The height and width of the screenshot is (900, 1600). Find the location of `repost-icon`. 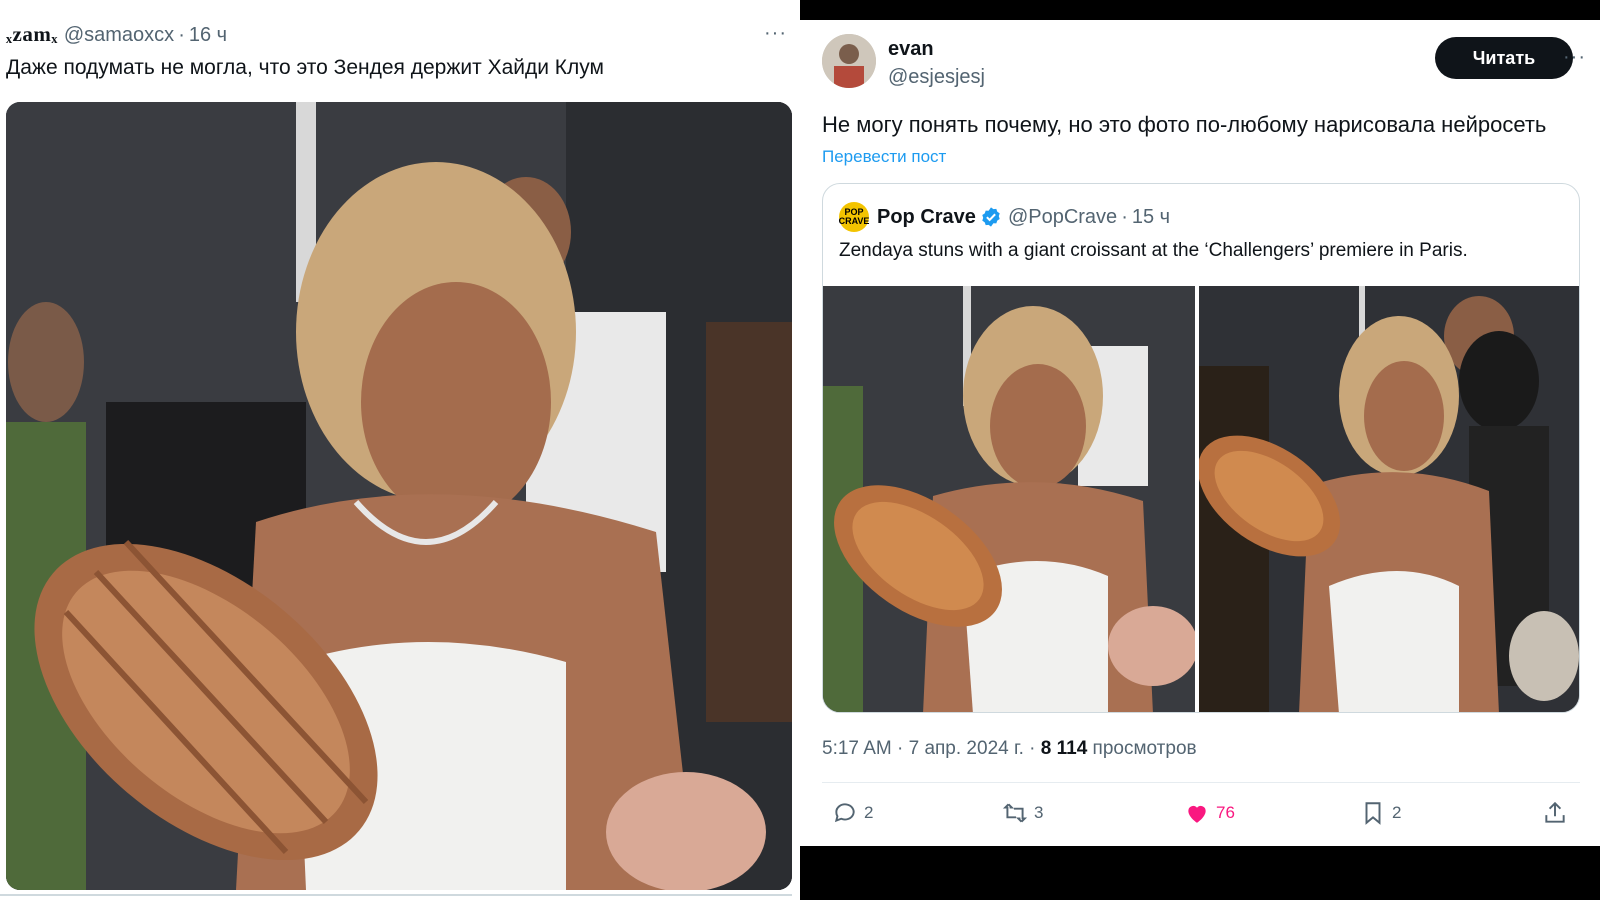

repost-icon is located at coordinates (1015, 813).